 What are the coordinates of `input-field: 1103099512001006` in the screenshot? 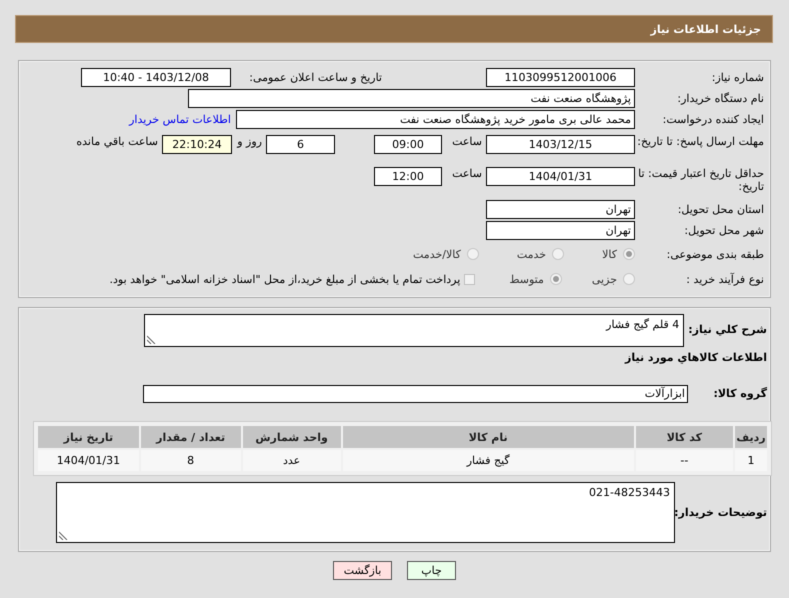 It's located at (560, 77).